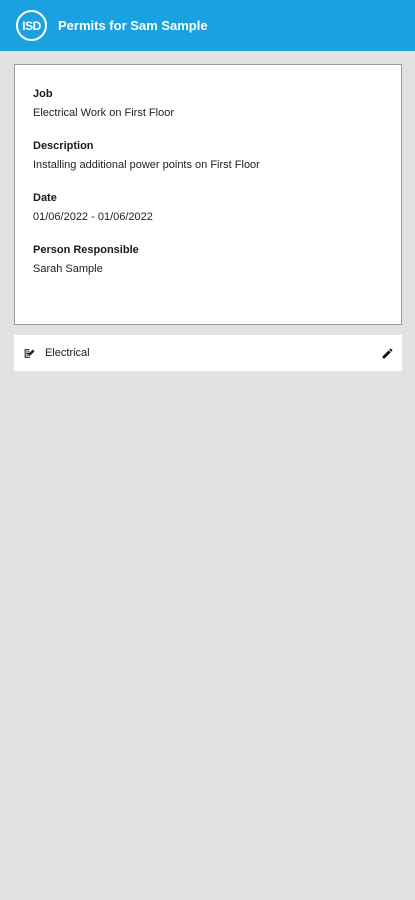  I want to click on date-field: Date 01/06/2022 - 01/06/2022, so click(217, 207).